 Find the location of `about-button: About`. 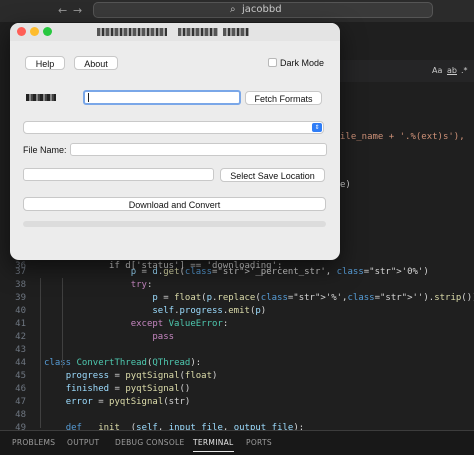

about-button: About is located at coordinates (96, 63).